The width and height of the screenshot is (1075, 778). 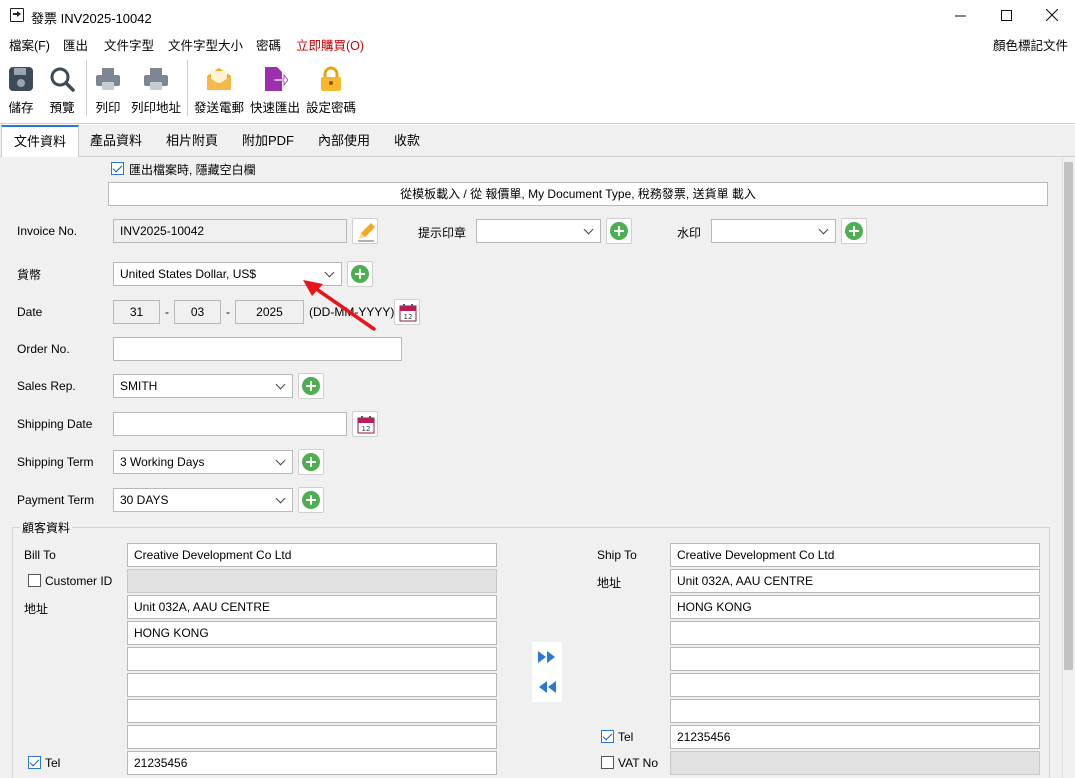 What do you see at coordinates (854, 231) in the screenshot?
I see `add-watermark-button` at bounding box center [854, 231].